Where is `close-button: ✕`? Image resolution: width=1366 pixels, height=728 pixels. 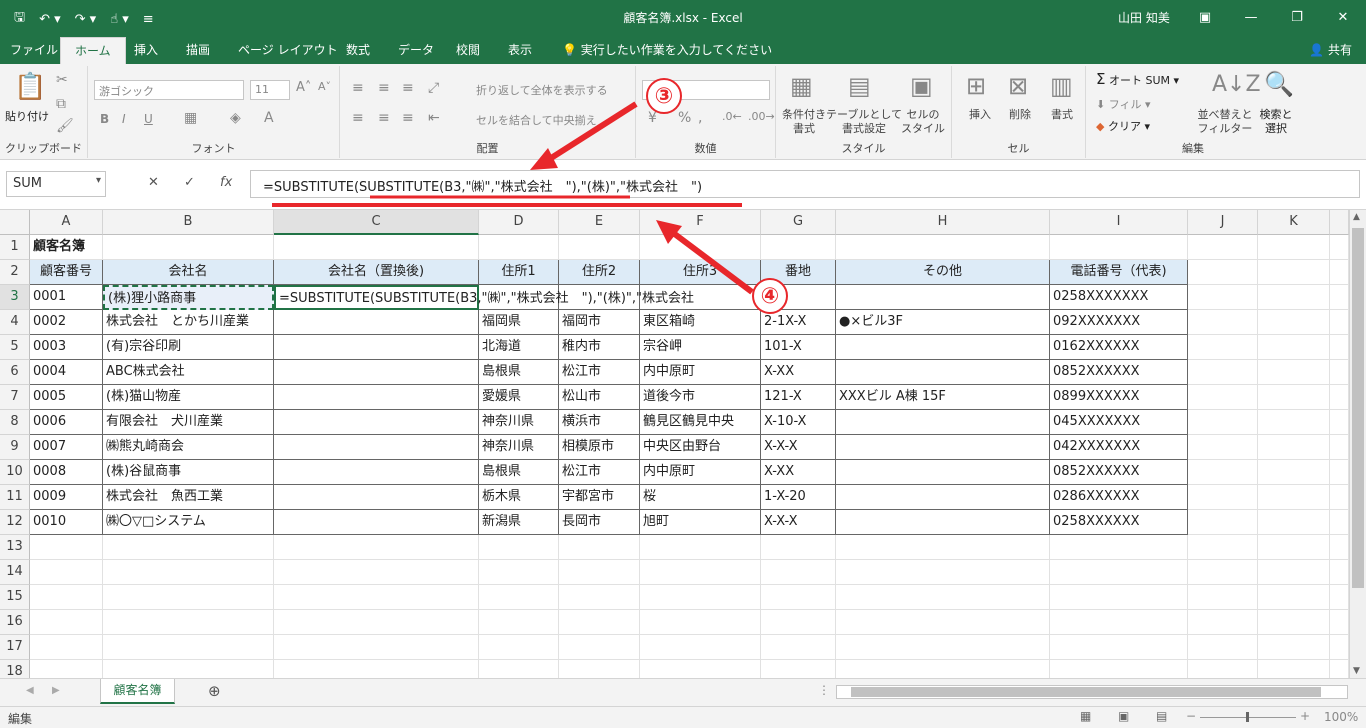 close-button: ✕ is located at coordinates (1343, 17).